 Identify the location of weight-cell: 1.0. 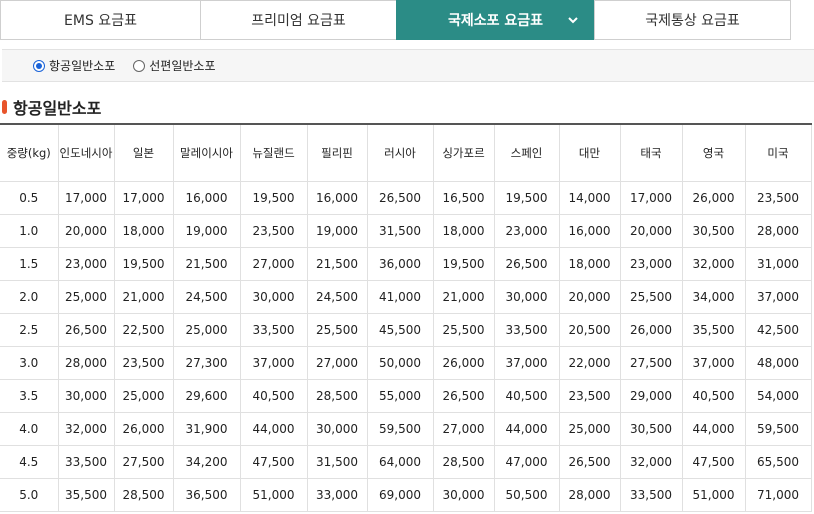
(29, 231).